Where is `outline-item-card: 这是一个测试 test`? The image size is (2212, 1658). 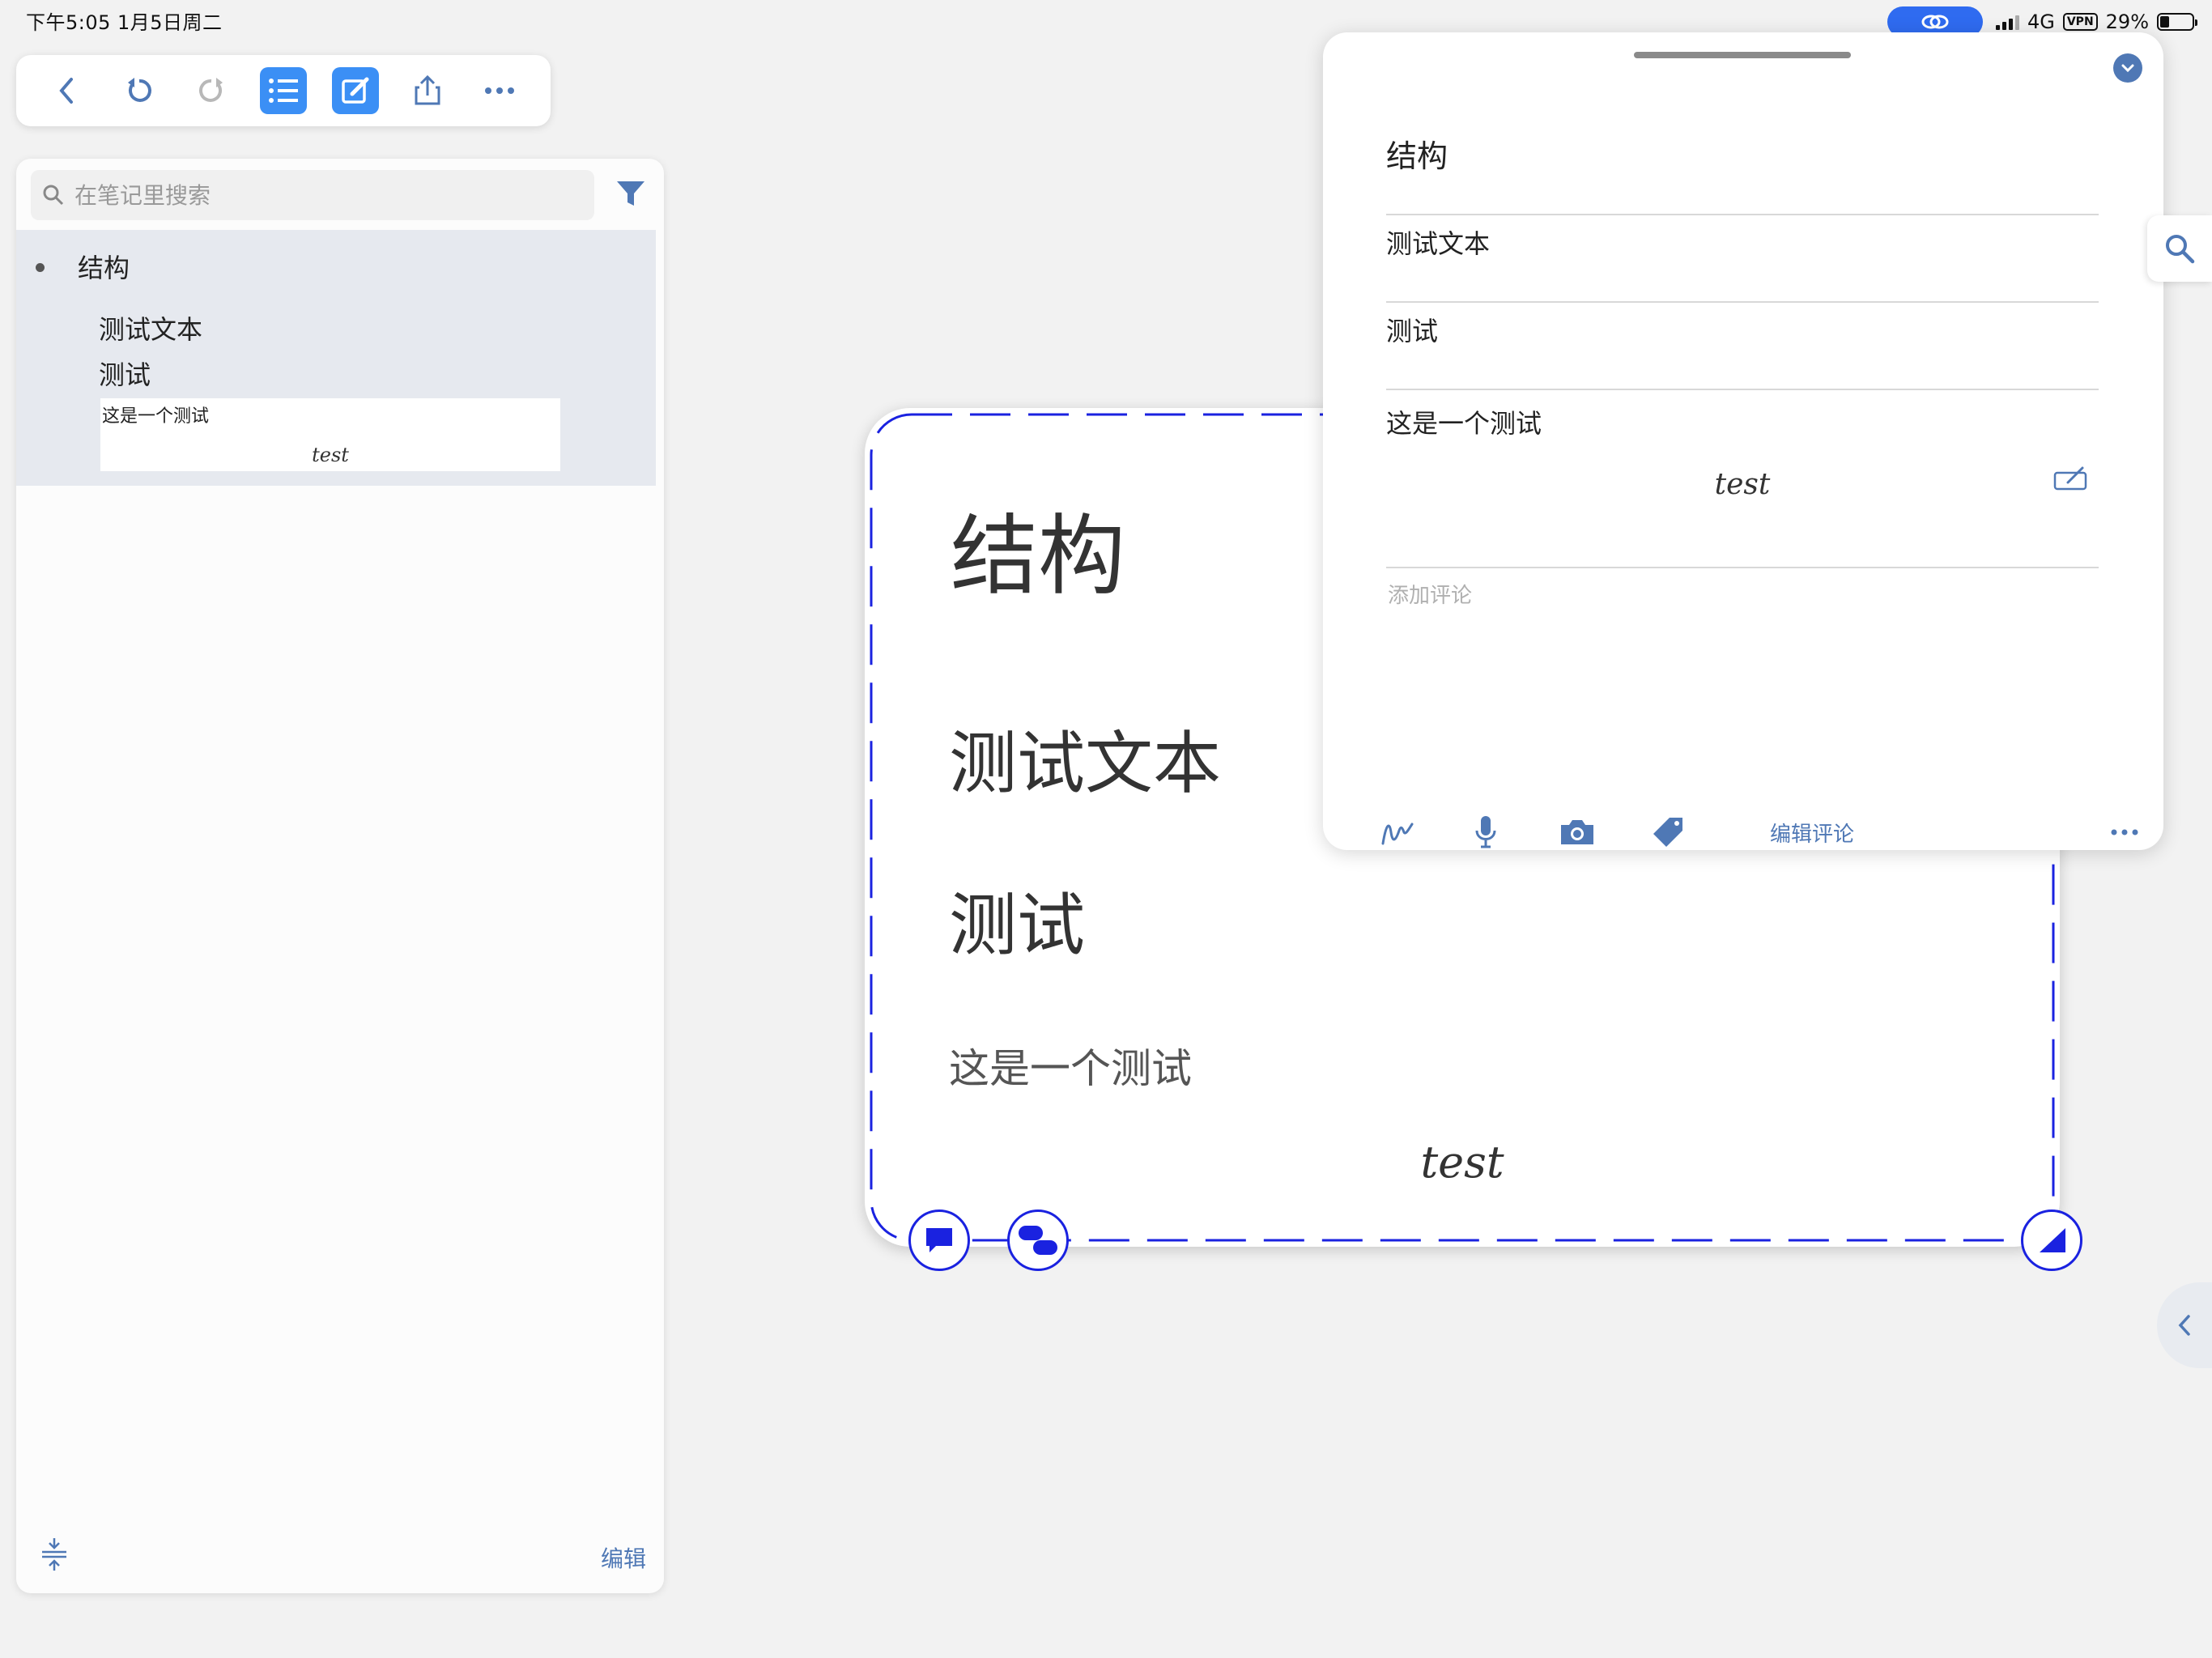
outline-item-card: 这是一个测试 test is located at coordinates (330, 434).